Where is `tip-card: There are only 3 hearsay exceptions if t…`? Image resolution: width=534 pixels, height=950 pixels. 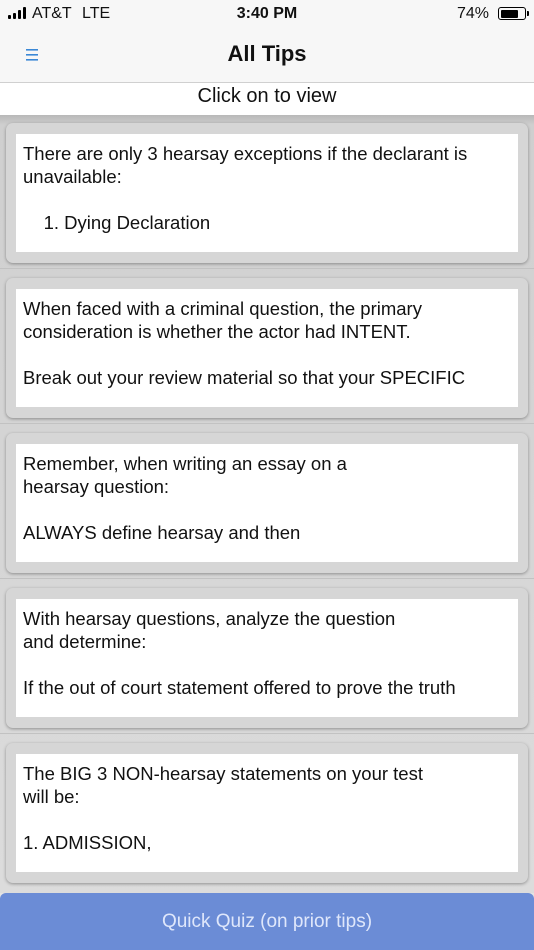 tip-card: There are only 3 hearsay exceptions if t… is located at coordinates (267, 193).